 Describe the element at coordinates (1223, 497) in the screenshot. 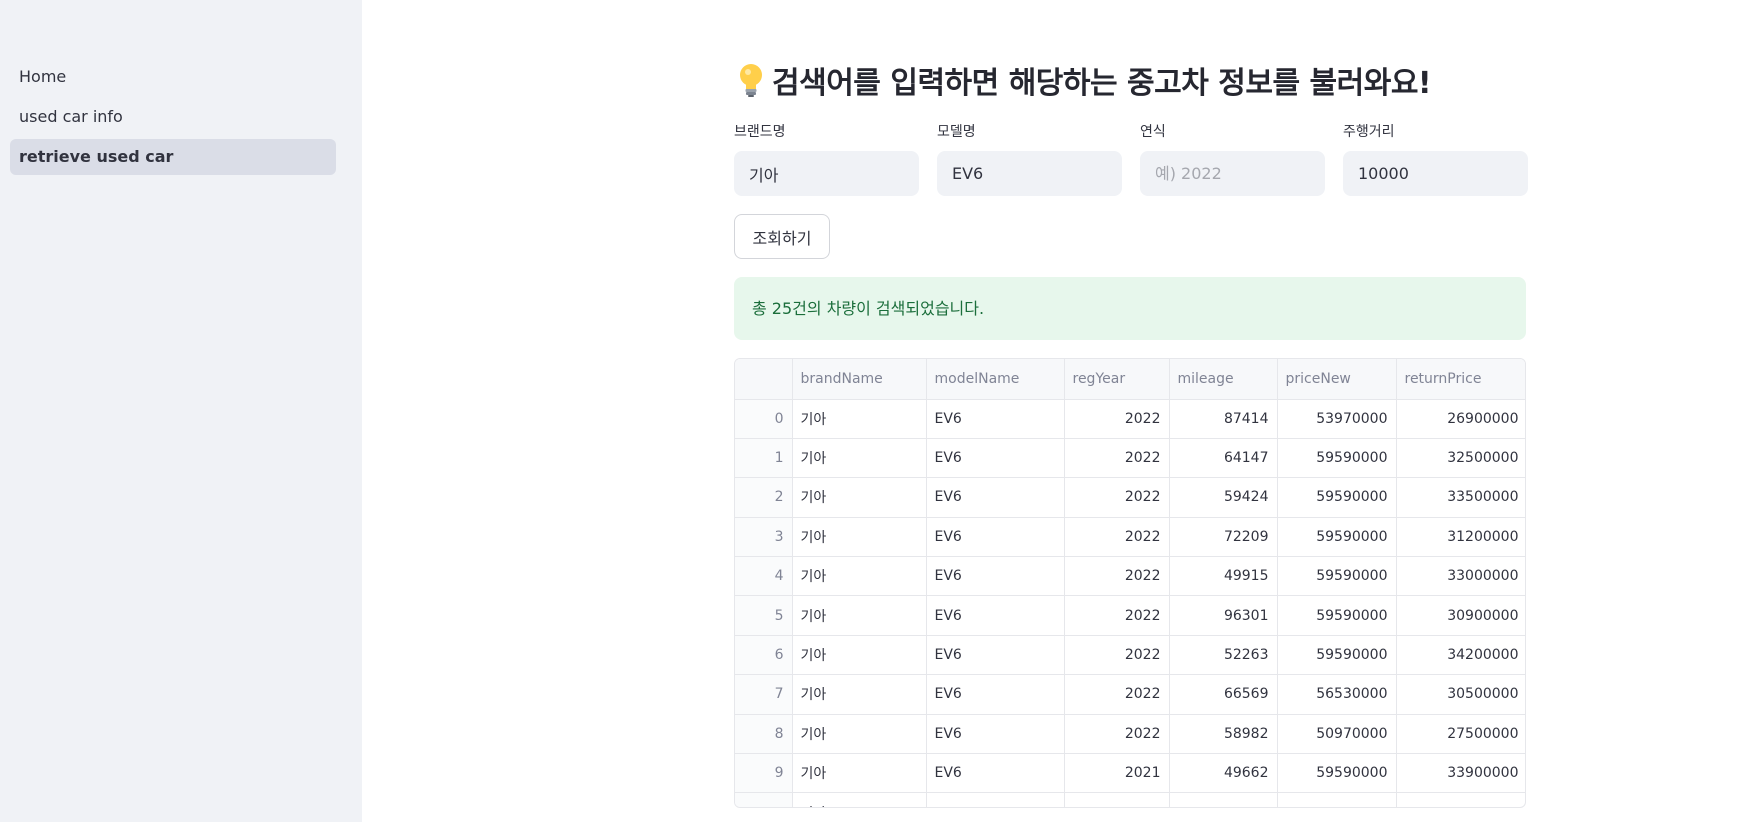

I see `mileage-cell: 59424` at that location.